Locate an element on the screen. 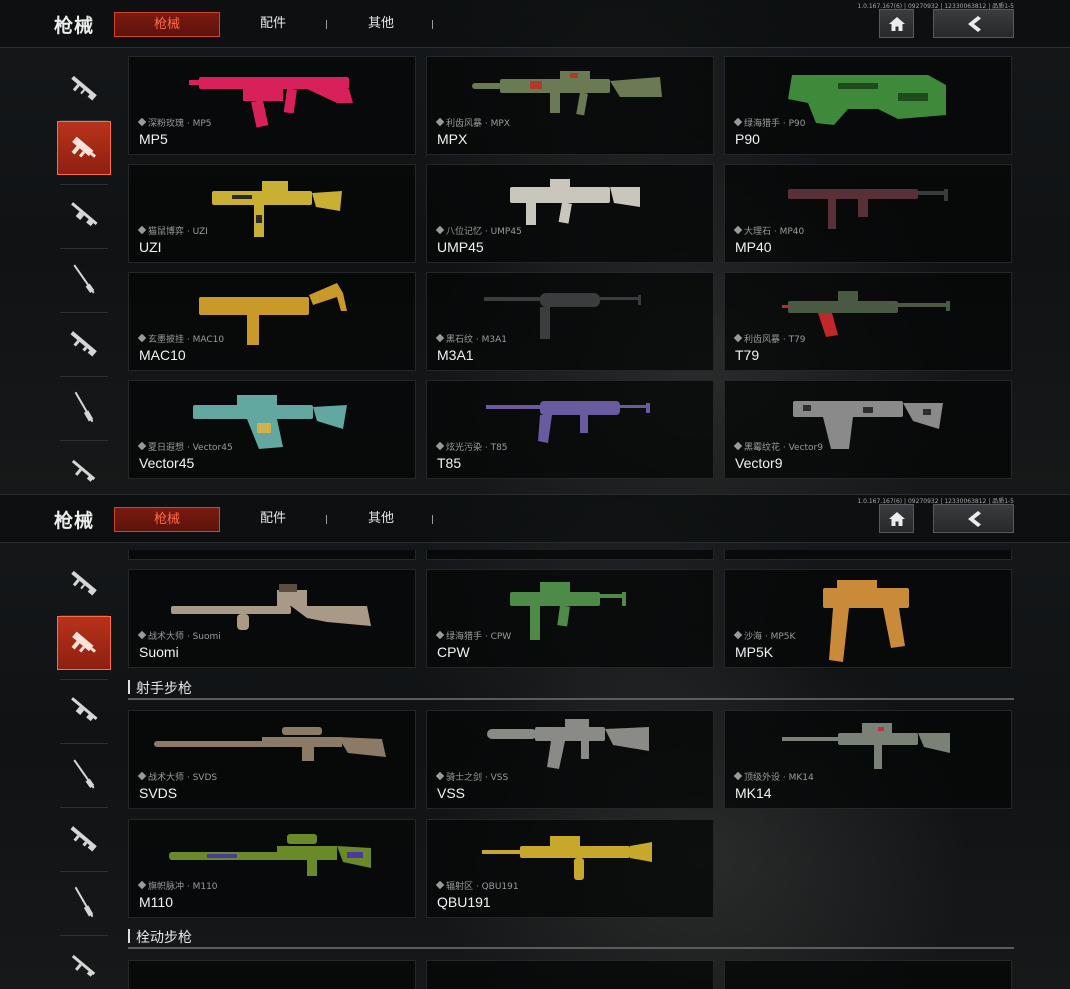 The height and width of the screenshot is (989, 1070). weapon-card-vector45: 夏日遐想 · Vector45 Vector45 is located at coordinates (272, 429).